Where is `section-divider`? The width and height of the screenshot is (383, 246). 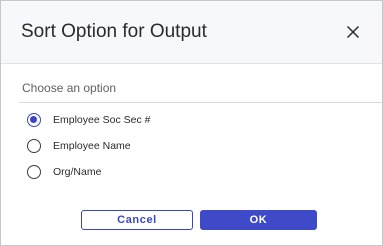 section-divider is located at coordinates (200, 102).